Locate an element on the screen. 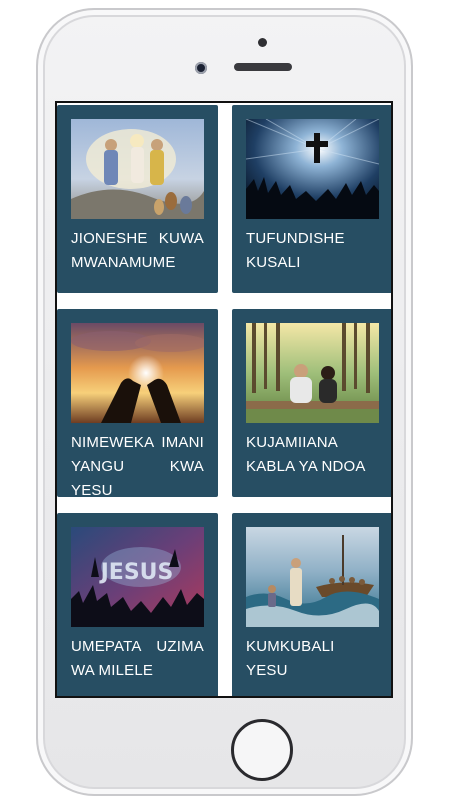 The height and width of the screenshot is (800, 450). topic-card: KUJAMIIANA KABLA YA NDOA is located at coordinates (311, 403).